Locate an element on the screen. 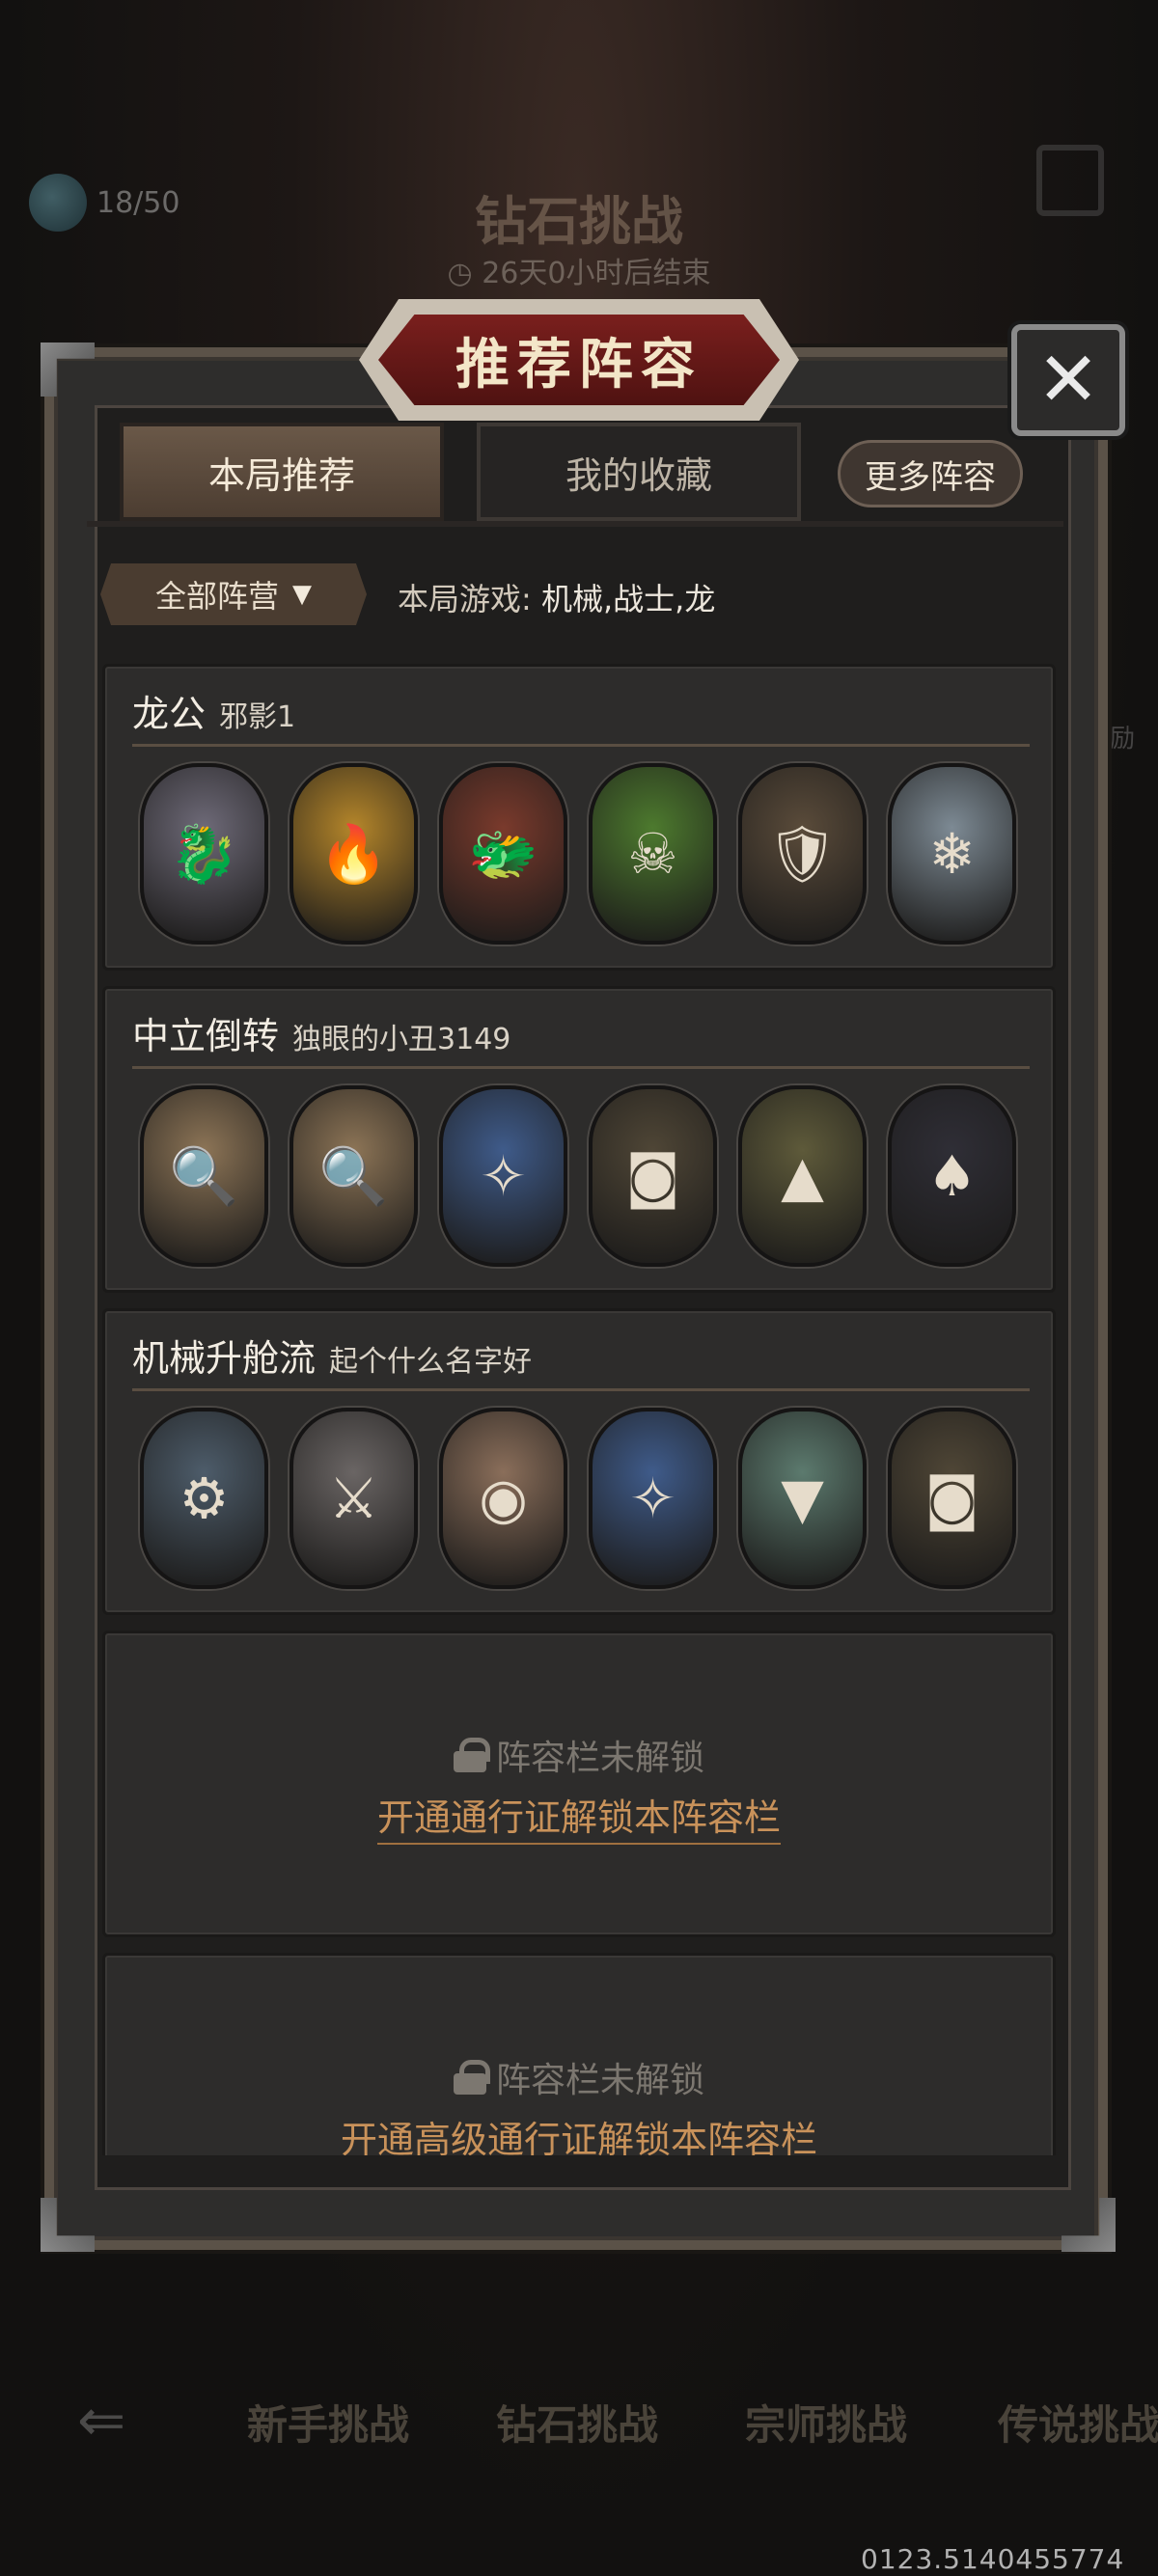 This screenshot has height=2576, width=1158. hero-row: ⚙ ⚔ ◉ ✧ ▼ ◙ is located at coordinates (578, 1498).